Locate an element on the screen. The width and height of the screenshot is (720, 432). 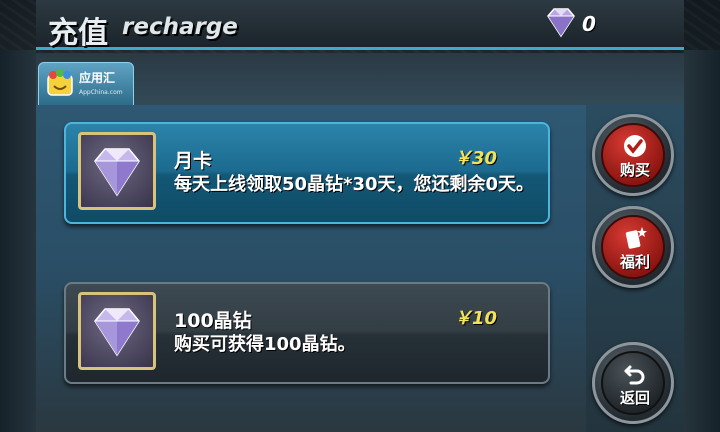
diamond-balance: 0 is located at coordinates (577, 23).